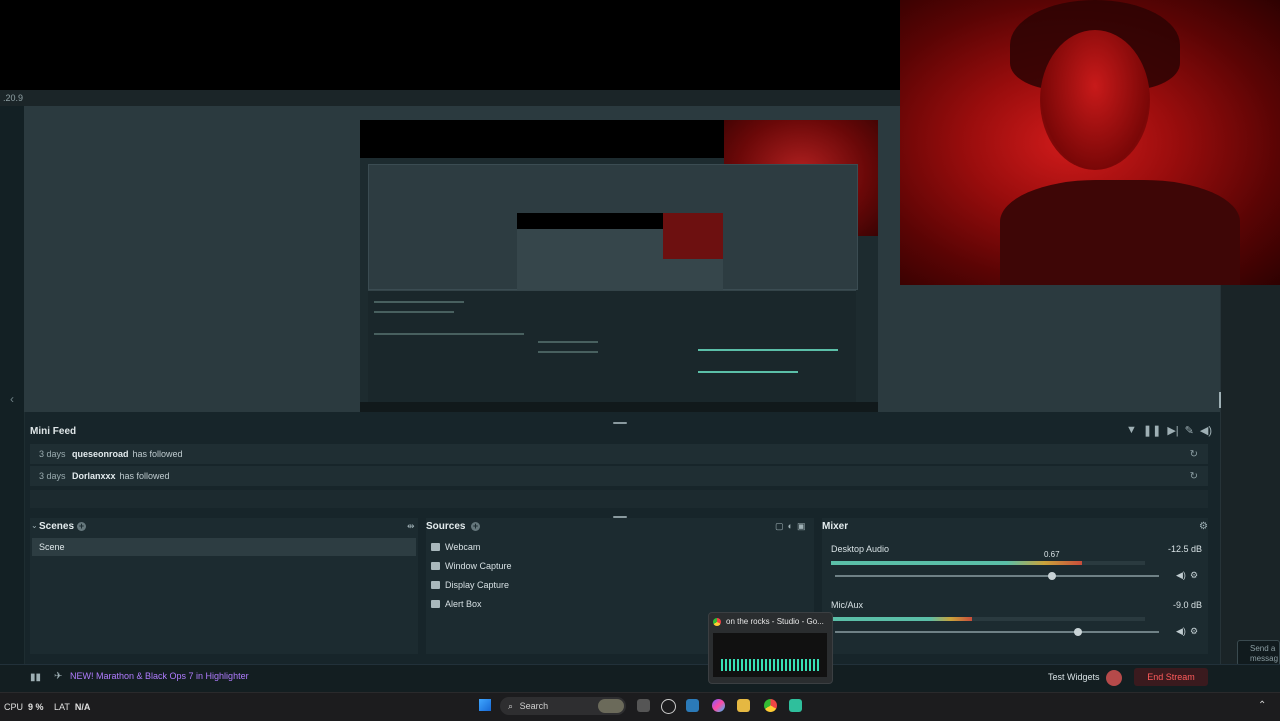 The image size is (1280, 721). What do you see at coordinates (72, 707) in the screenshot?
I see `latency-stat: LAT N/A` at bounding box center [72, 707].